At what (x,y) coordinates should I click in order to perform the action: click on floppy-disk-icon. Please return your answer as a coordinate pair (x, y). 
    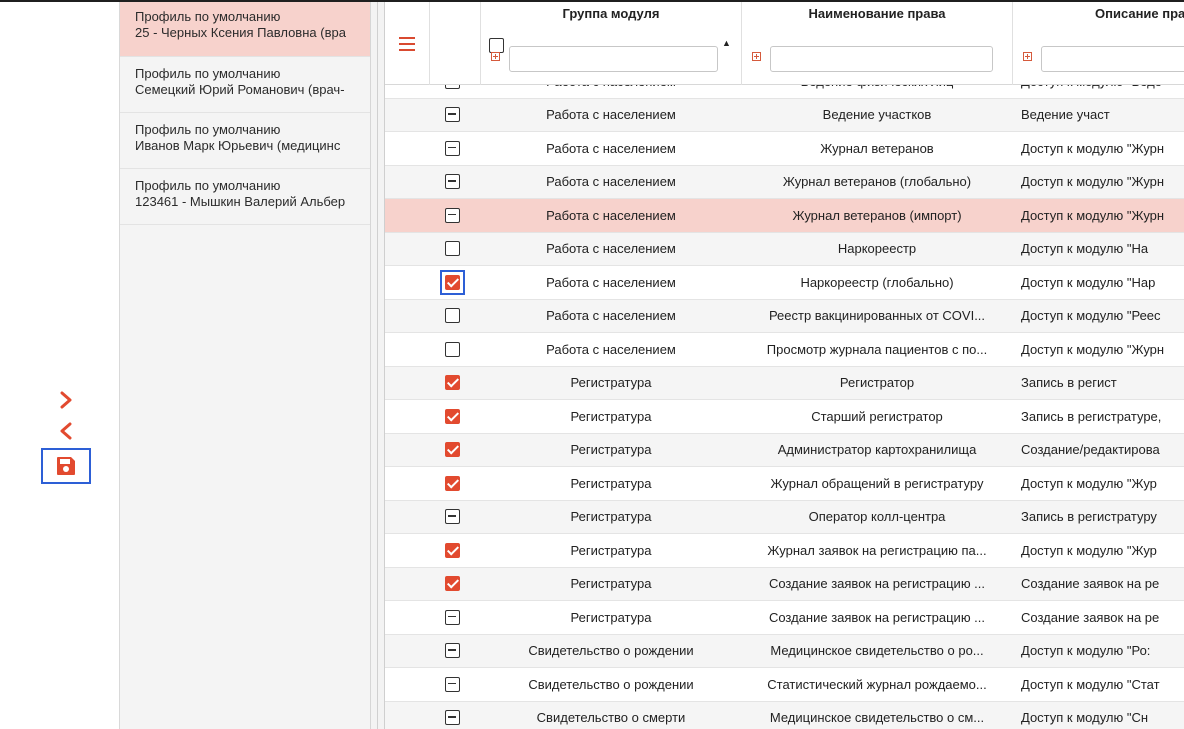
    Looking at the image, I should click on (66, 466).